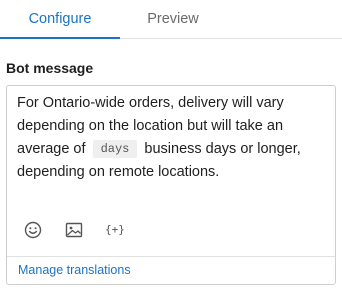 The width and height of the screenshot is (342, 291). What do you see at coordinates (33, 230) in the screenshot?
I see `emoji-icon` at bounding box center [33, 230].